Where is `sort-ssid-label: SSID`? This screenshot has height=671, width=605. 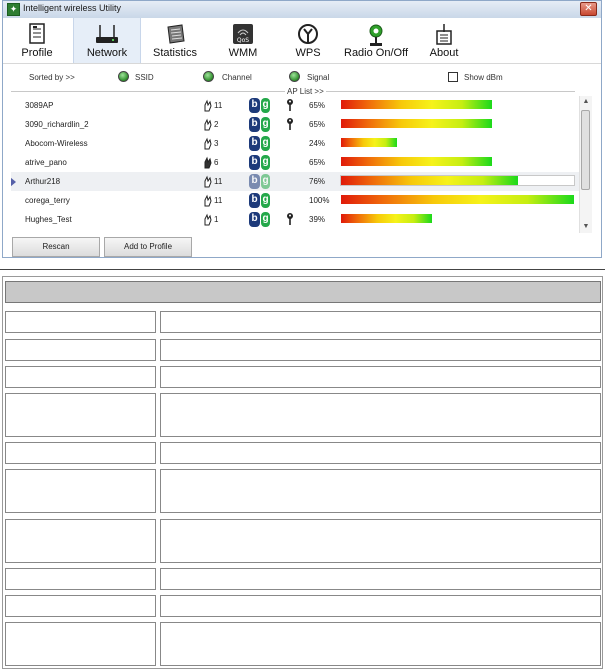 sort-ssid-label: SSID is located at coordinates (144, 77).